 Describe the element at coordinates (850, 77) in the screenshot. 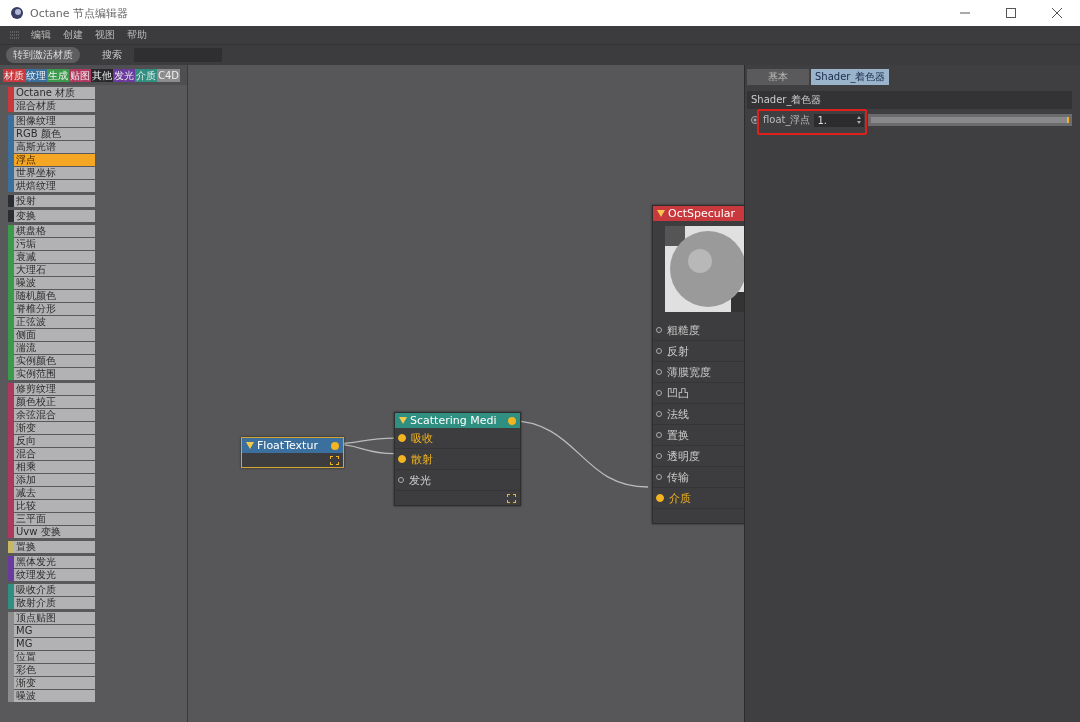

I see `attribute-tab: Shader_着色器` at that location.